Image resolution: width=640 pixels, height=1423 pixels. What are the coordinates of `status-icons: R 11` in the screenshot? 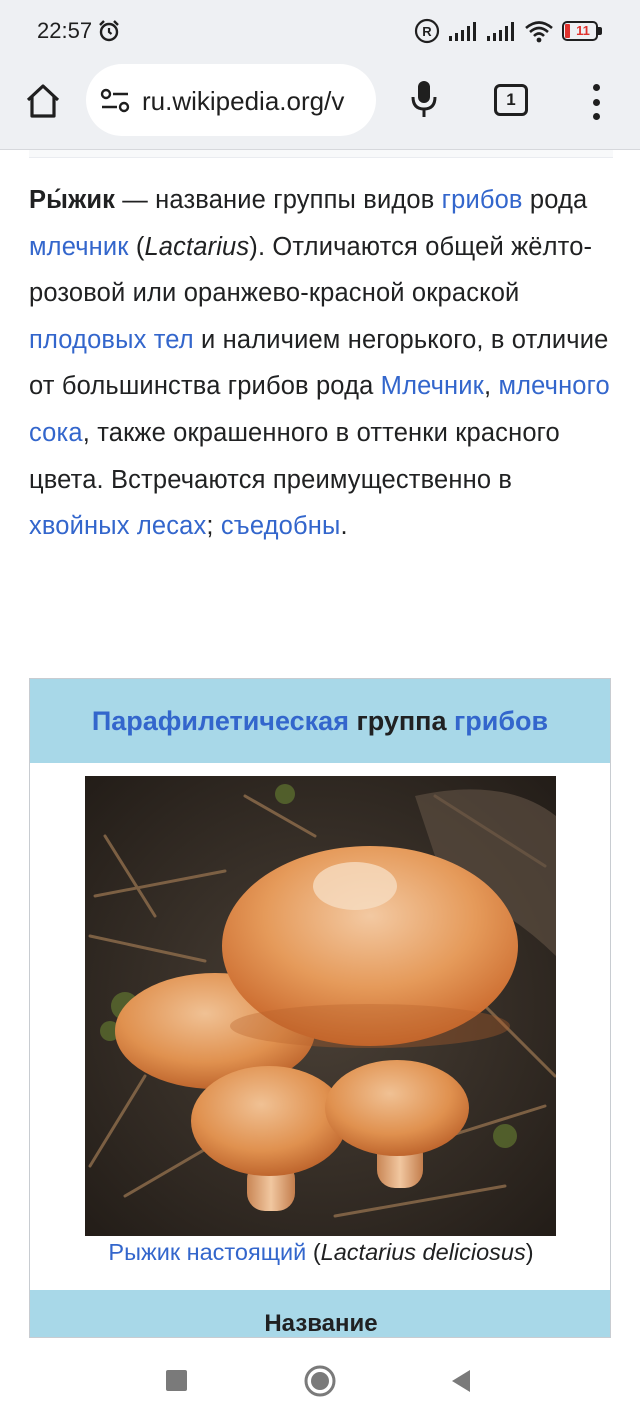 It's located at (508, 31).